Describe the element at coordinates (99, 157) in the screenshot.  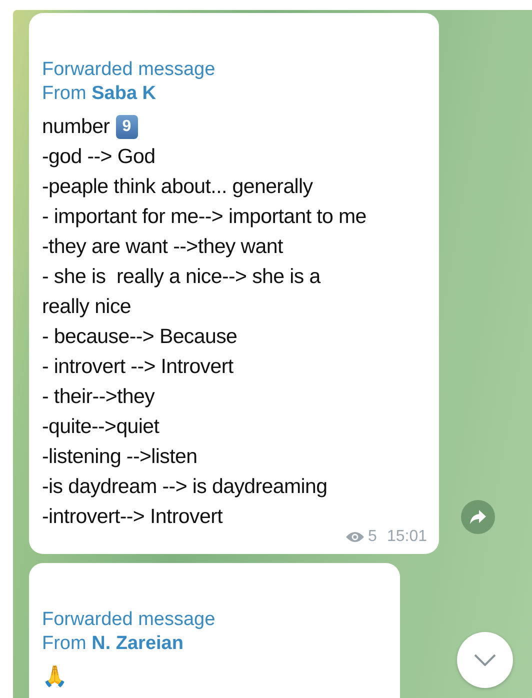
I see `message-text: -god --> God` at that location.